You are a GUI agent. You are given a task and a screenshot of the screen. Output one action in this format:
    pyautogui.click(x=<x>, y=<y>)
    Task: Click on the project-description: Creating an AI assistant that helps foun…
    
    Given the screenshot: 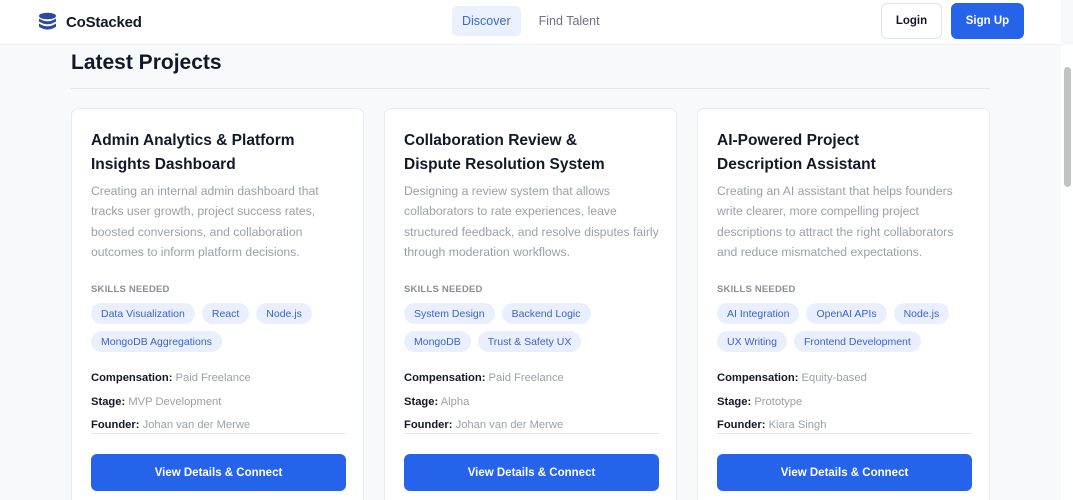 What is the action you would take?
    pyautogui.click(x=835, y=221)
    